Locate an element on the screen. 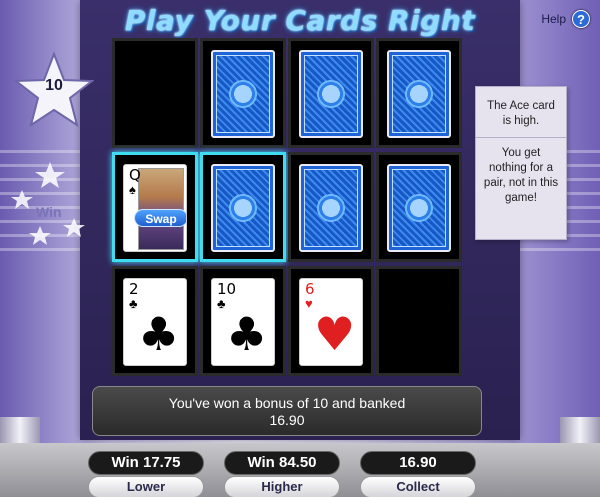 This screenshot has width=600, height=497. card-rank: 6 is located at coordinates (310, 289).